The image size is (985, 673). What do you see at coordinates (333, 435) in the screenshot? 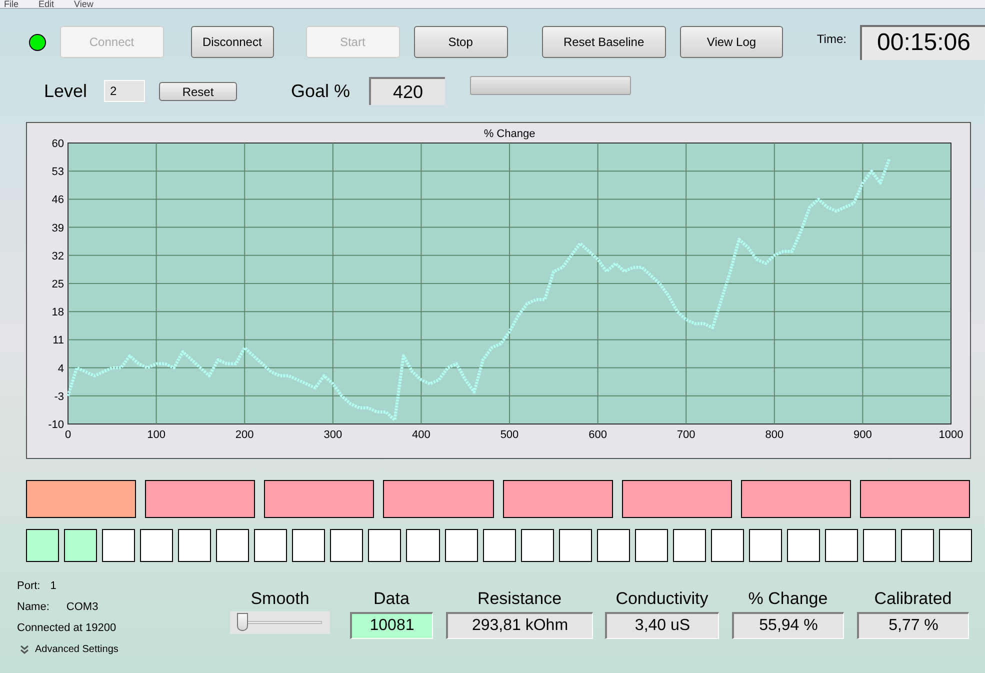
I see `x-tick-label: 300` at bounding box center [333, 435].